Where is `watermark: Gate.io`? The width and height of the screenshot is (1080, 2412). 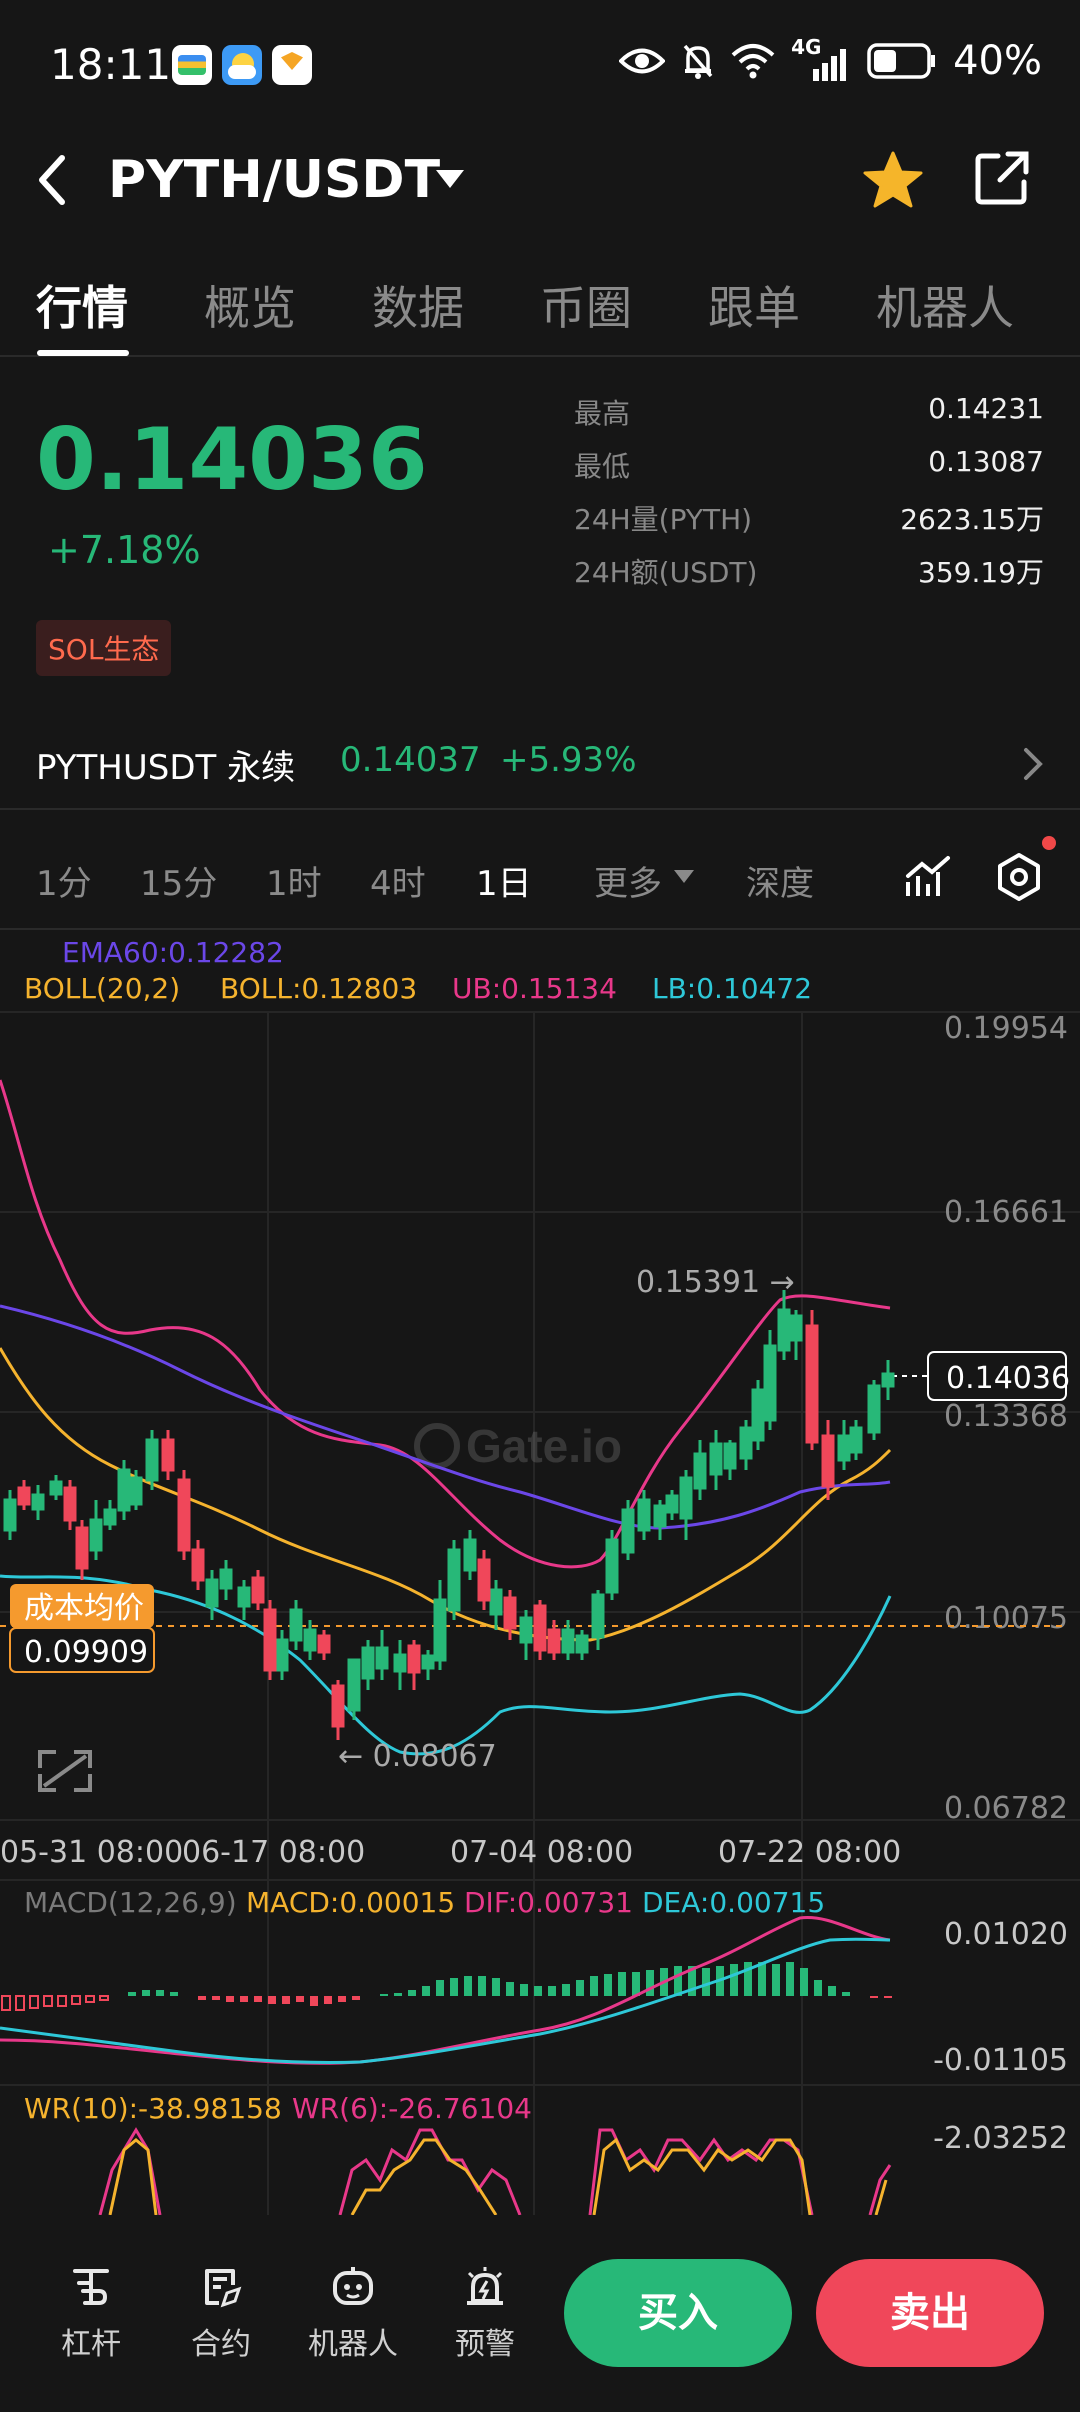 watermark: Gate.io is located at coordinates (518, 1446).